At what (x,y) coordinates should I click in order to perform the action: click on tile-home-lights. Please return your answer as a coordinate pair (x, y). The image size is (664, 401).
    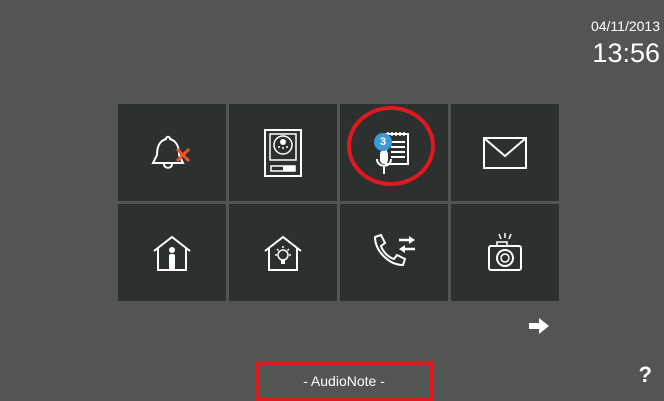
    Looking at the image, I should click on (283, 252).